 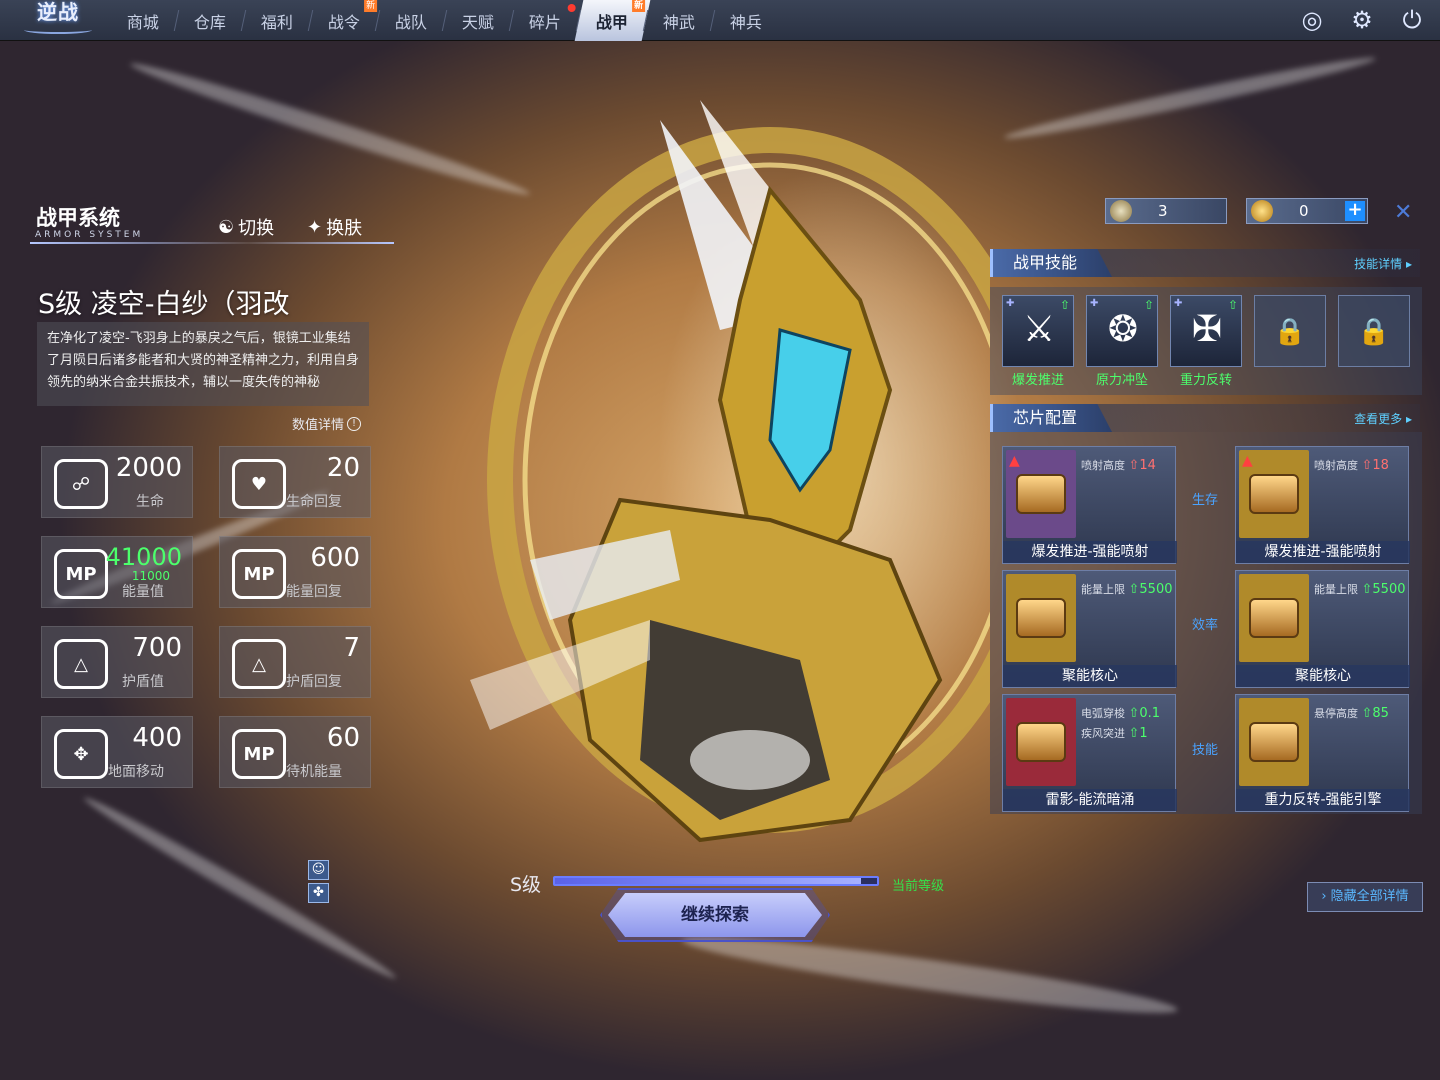 What do you see at coordinates (295, 662) in the screenshot?
I see `stat-card: △ 7 护盾回复` at bounding box center [295, 662].